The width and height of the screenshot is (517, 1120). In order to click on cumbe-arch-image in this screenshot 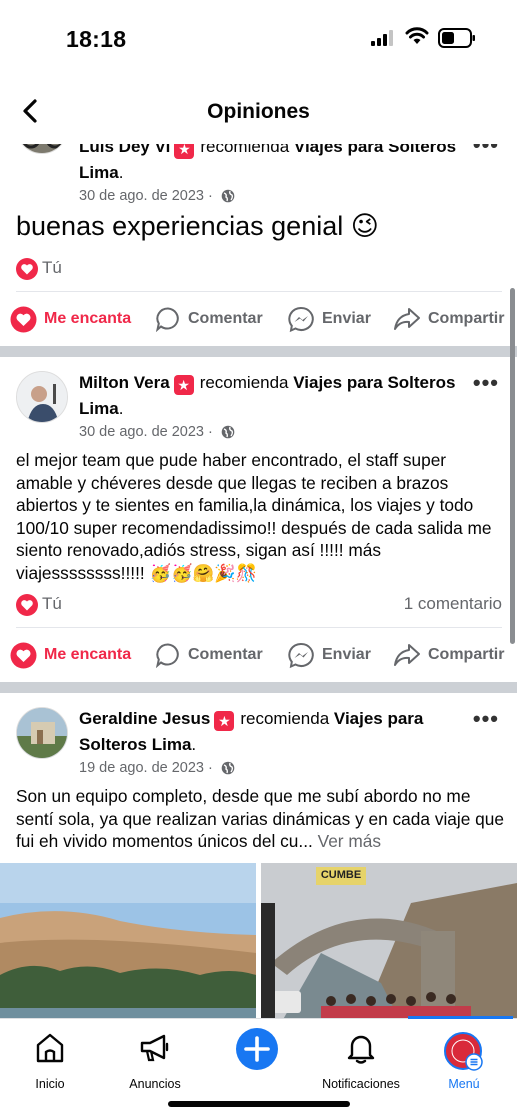, I will do `click(389, 940)`.